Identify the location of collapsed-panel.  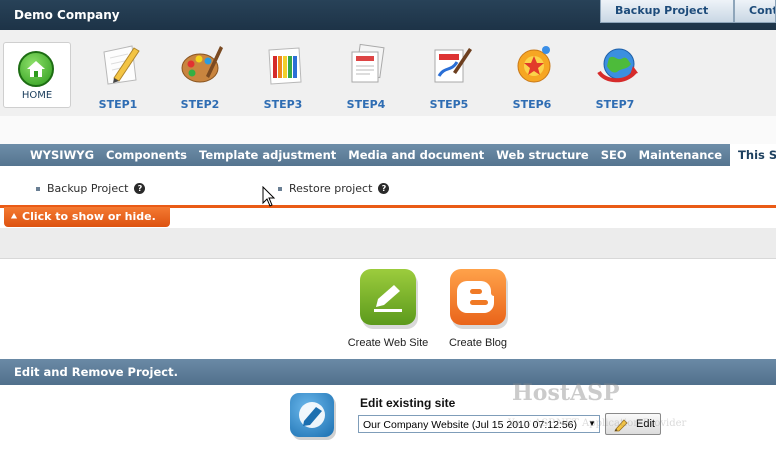
(388, 243).